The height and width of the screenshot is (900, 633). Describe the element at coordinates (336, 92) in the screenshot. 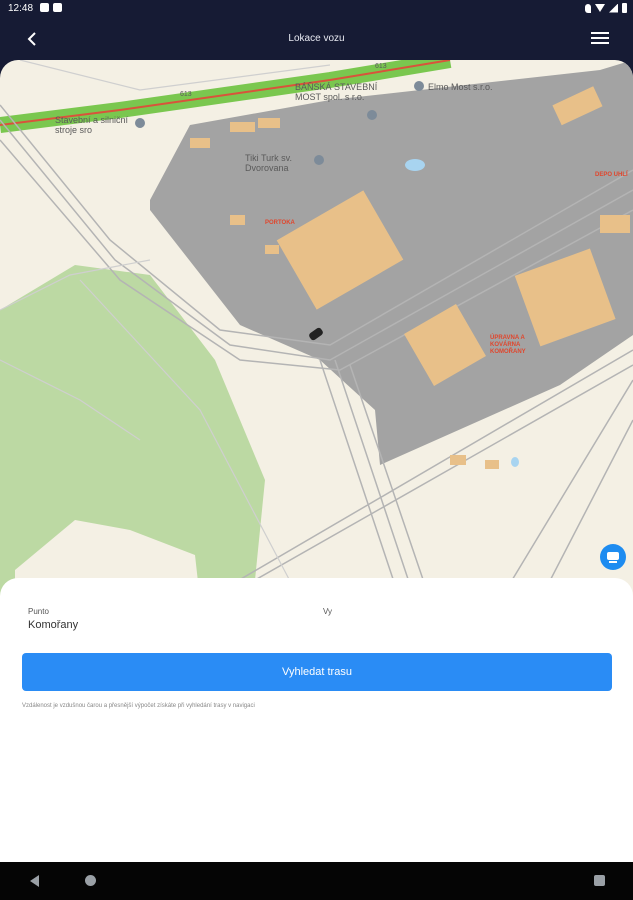

I see `place-label: BÁŇSKÁ STAVEBNÍ MOST spol. s r.o.` at that location.